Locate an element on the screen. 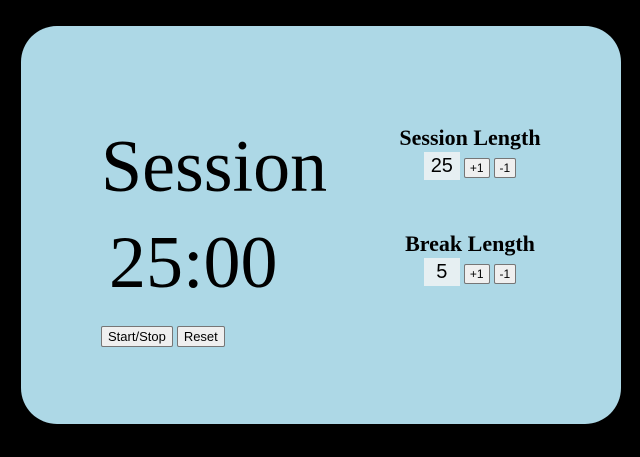  start-stop-button: Start/Stop is located at coordinates (137, 336).